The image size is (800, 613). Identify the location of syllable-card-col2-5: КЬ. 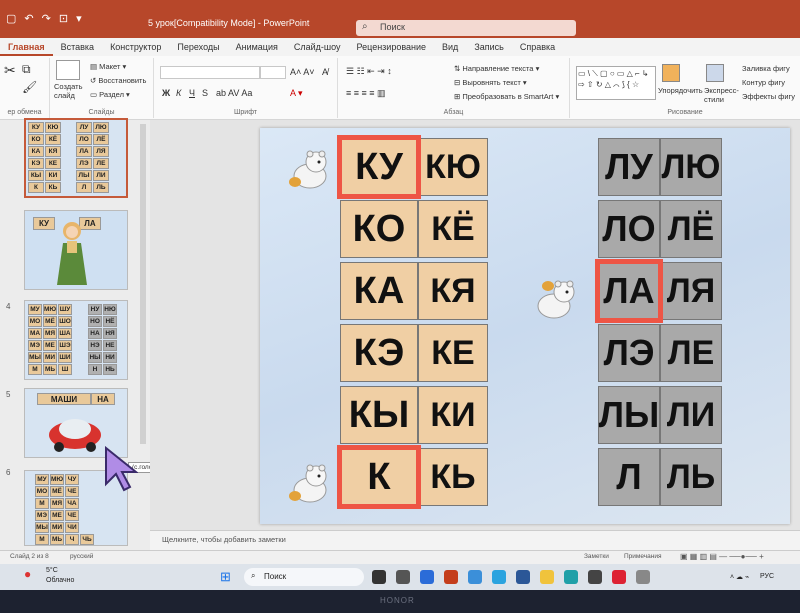
(453, 477).